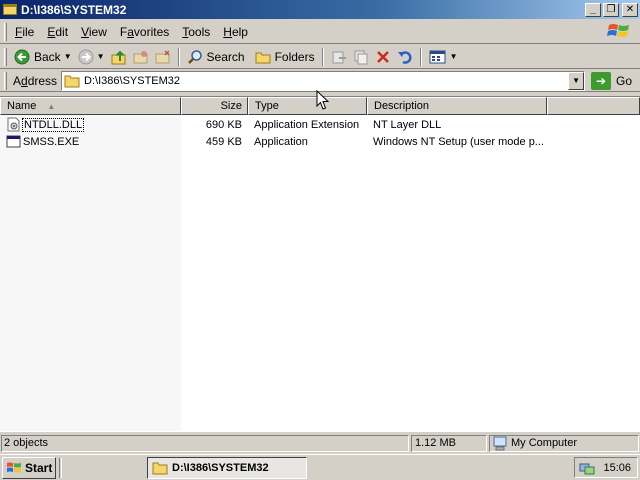 The image size is (640, 480). I want to click on dll-file-icon, so click(13, 124).